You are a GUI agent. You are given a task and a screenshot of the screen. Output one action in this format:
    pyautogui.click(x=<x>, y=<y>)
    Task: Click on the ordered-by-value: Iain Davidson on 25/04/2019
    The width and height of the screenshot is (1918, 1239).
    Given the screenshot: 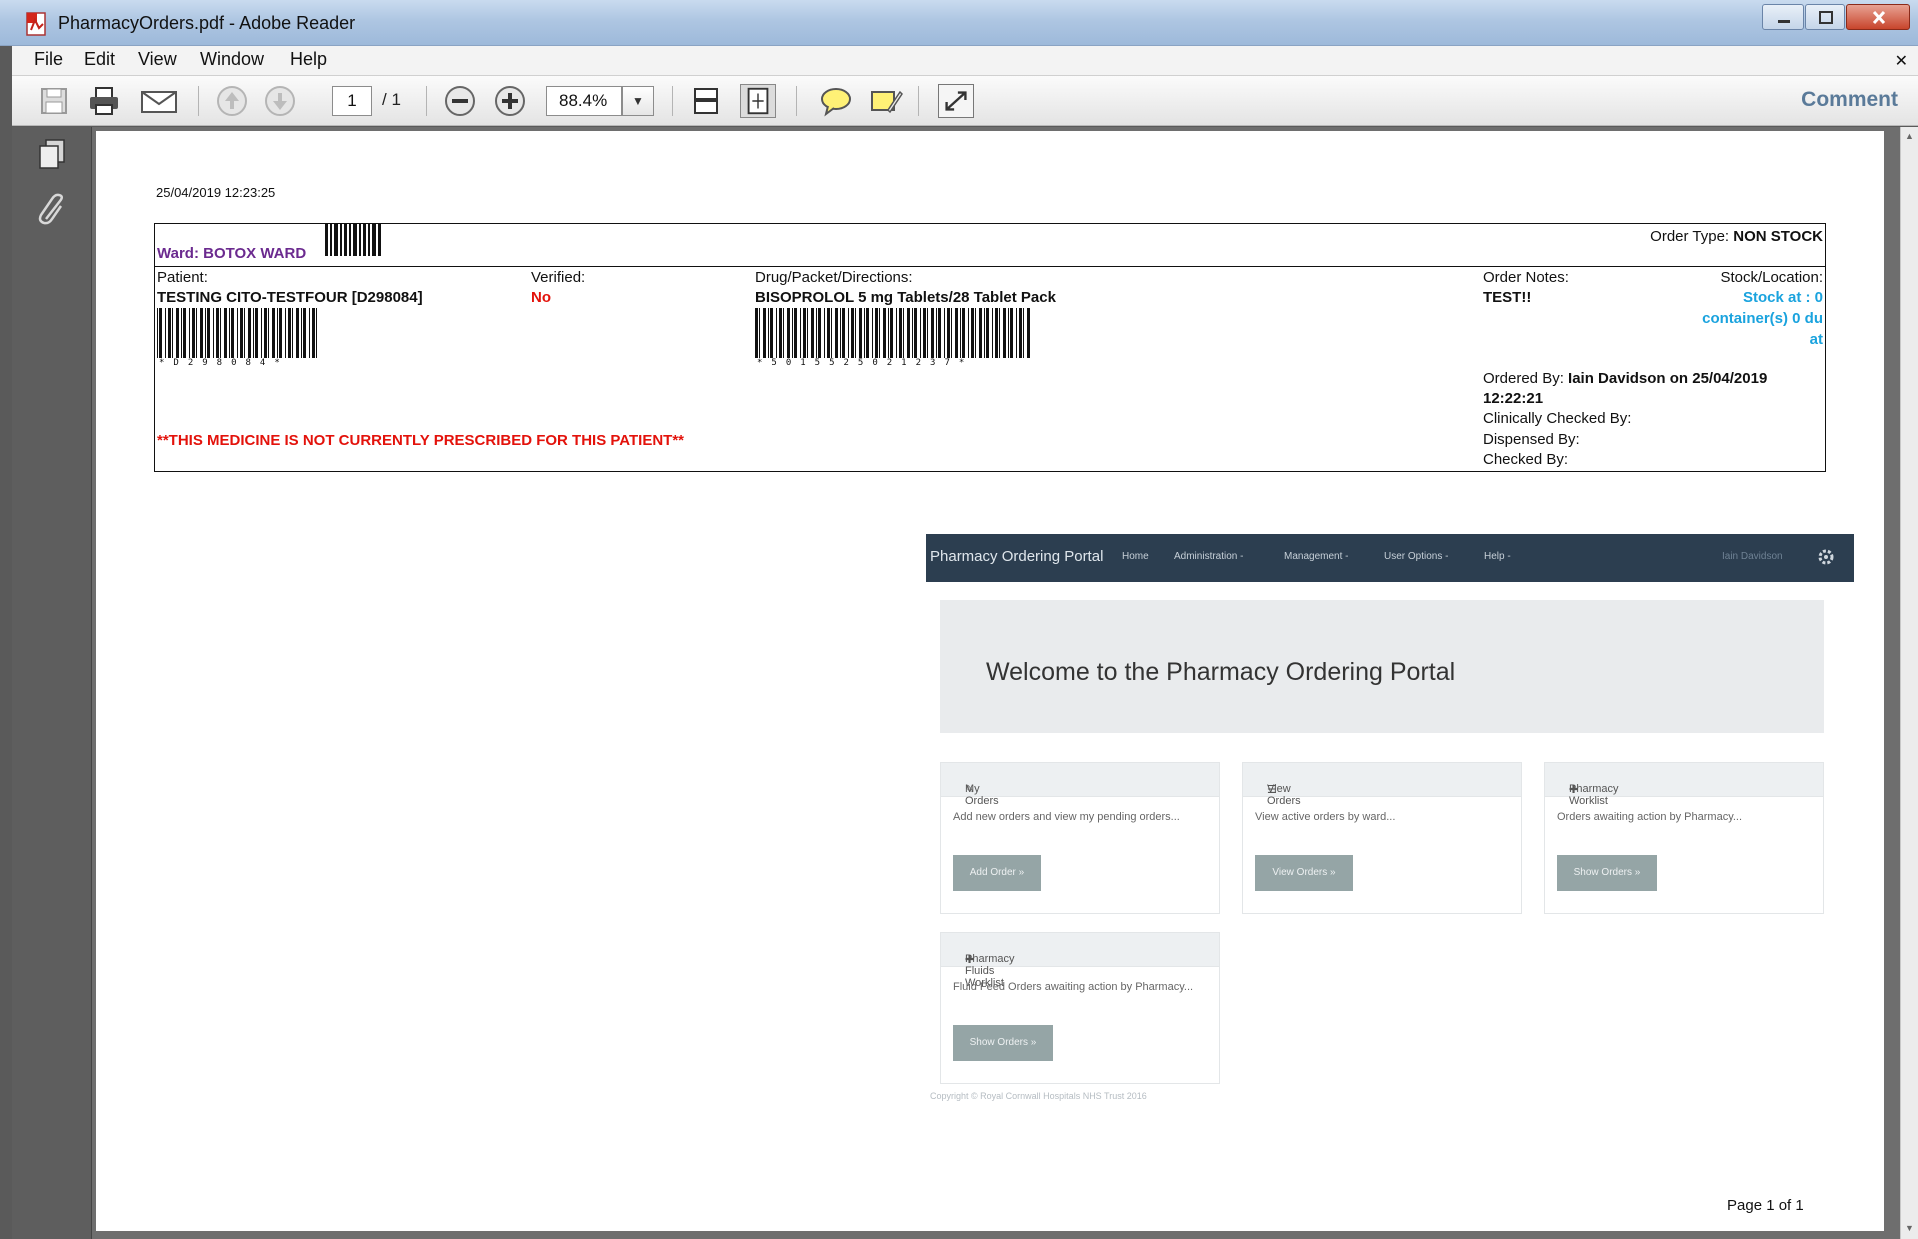 What is the action you would take?
    pyautogui.click(x=1668, y=378)
    